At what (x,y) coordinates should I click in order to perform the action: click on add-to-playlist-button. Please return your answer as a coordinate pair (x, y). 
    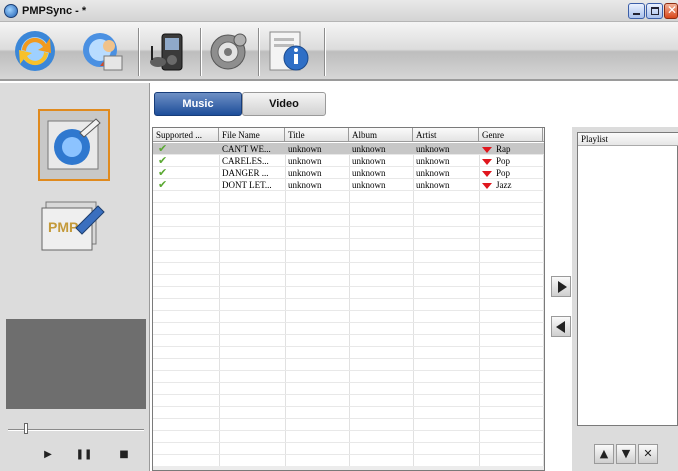
    Looking at the image, I should click on (561, 286).